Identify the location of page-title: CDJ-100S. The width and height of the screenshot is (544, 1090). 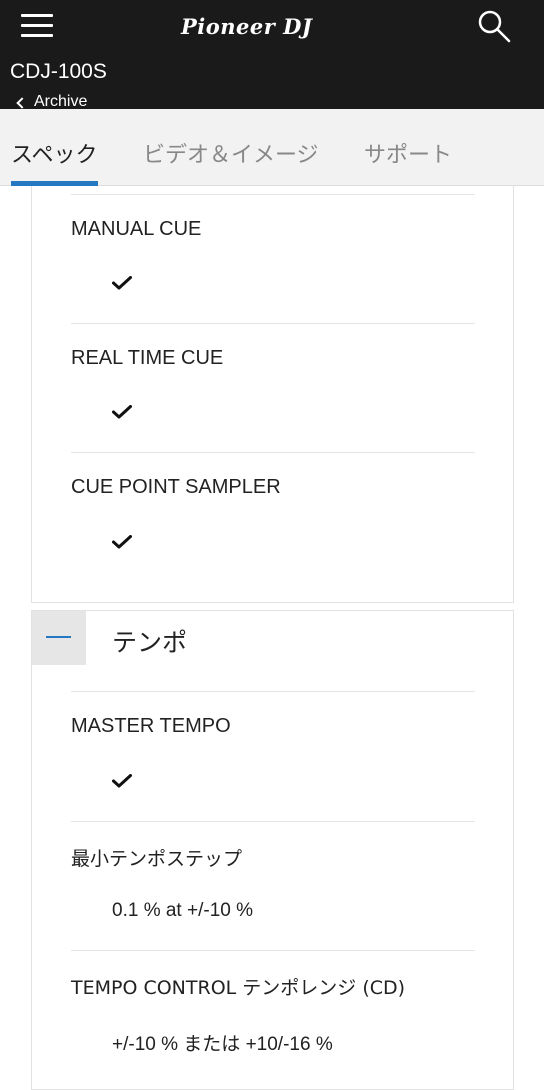
(58, 71).